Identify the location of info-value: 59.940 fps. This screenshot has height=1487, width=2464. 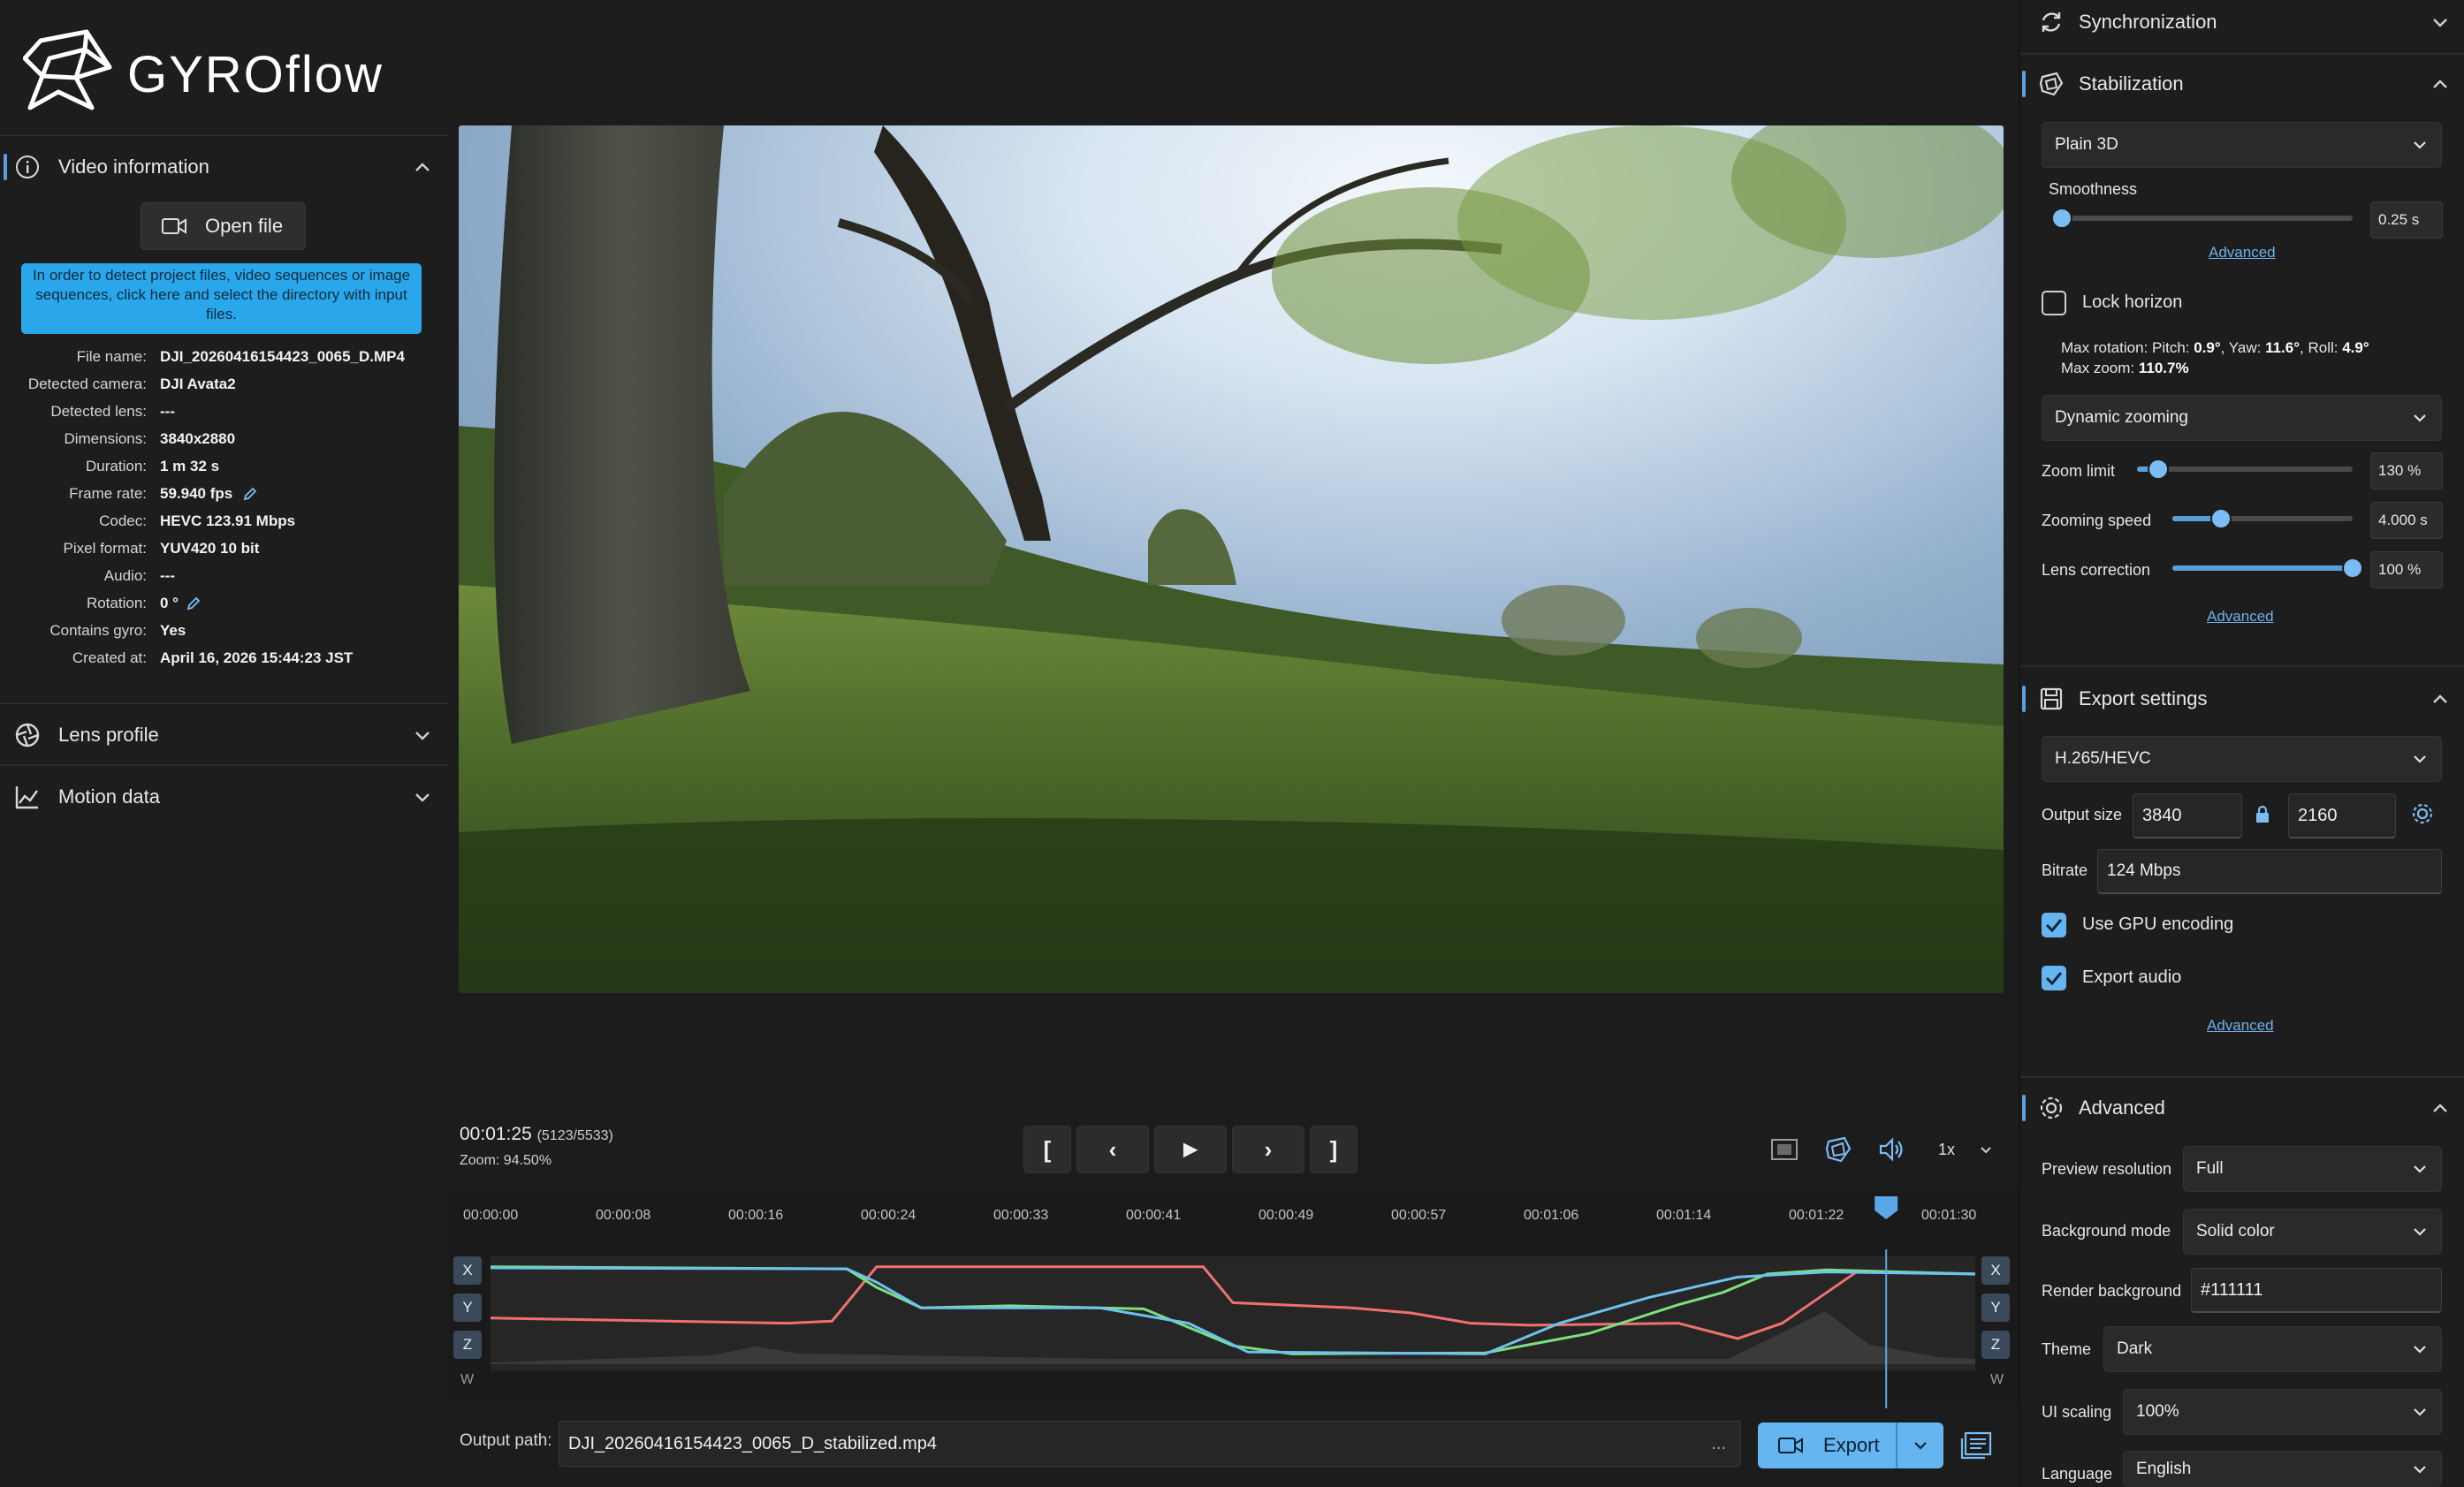
(197, 493).